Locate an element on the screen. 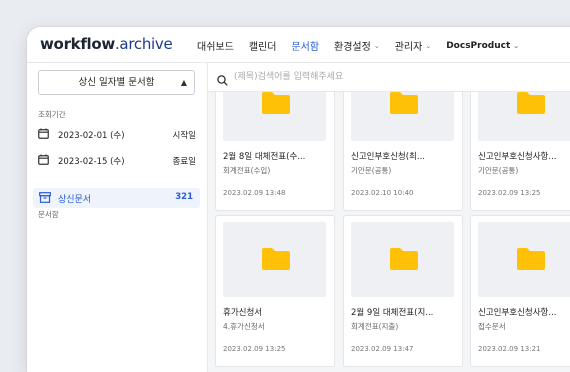  start-date-row: 2023-02-01 (수) 시작일 is located at coordinates (117, 135).